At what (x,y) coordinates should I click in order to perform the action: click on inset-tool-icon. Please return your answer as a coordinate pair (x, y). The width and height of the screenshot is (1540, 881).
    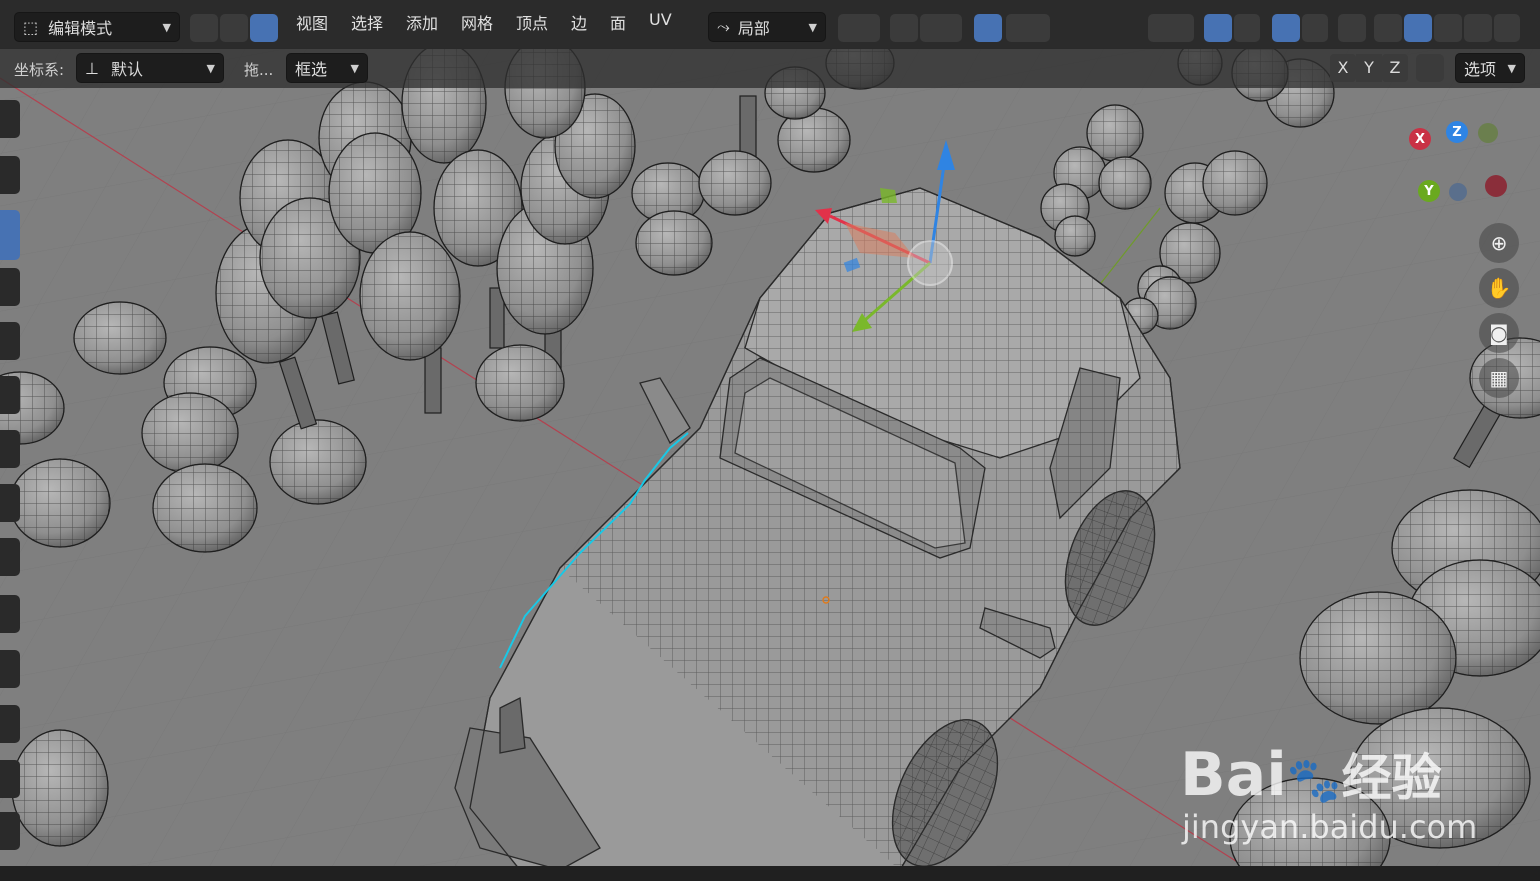
    Looking at the image, I should click on (10, 669).